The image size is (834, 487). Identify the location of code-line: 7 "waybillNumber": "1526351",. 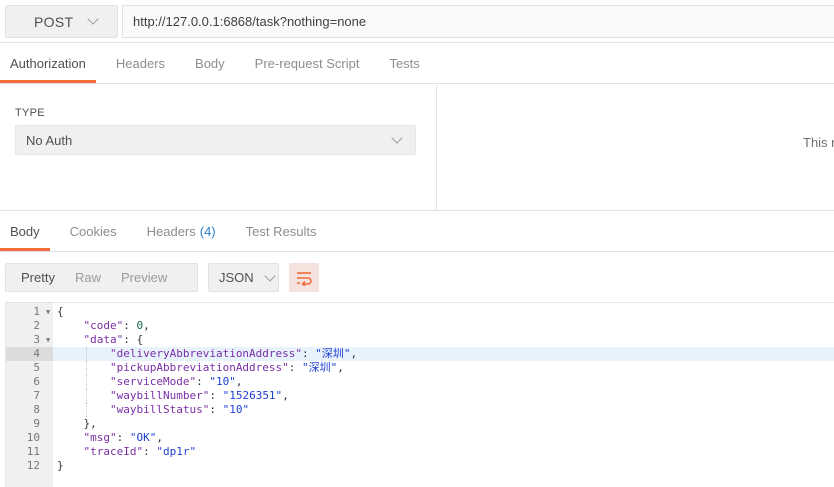
(420, 396).